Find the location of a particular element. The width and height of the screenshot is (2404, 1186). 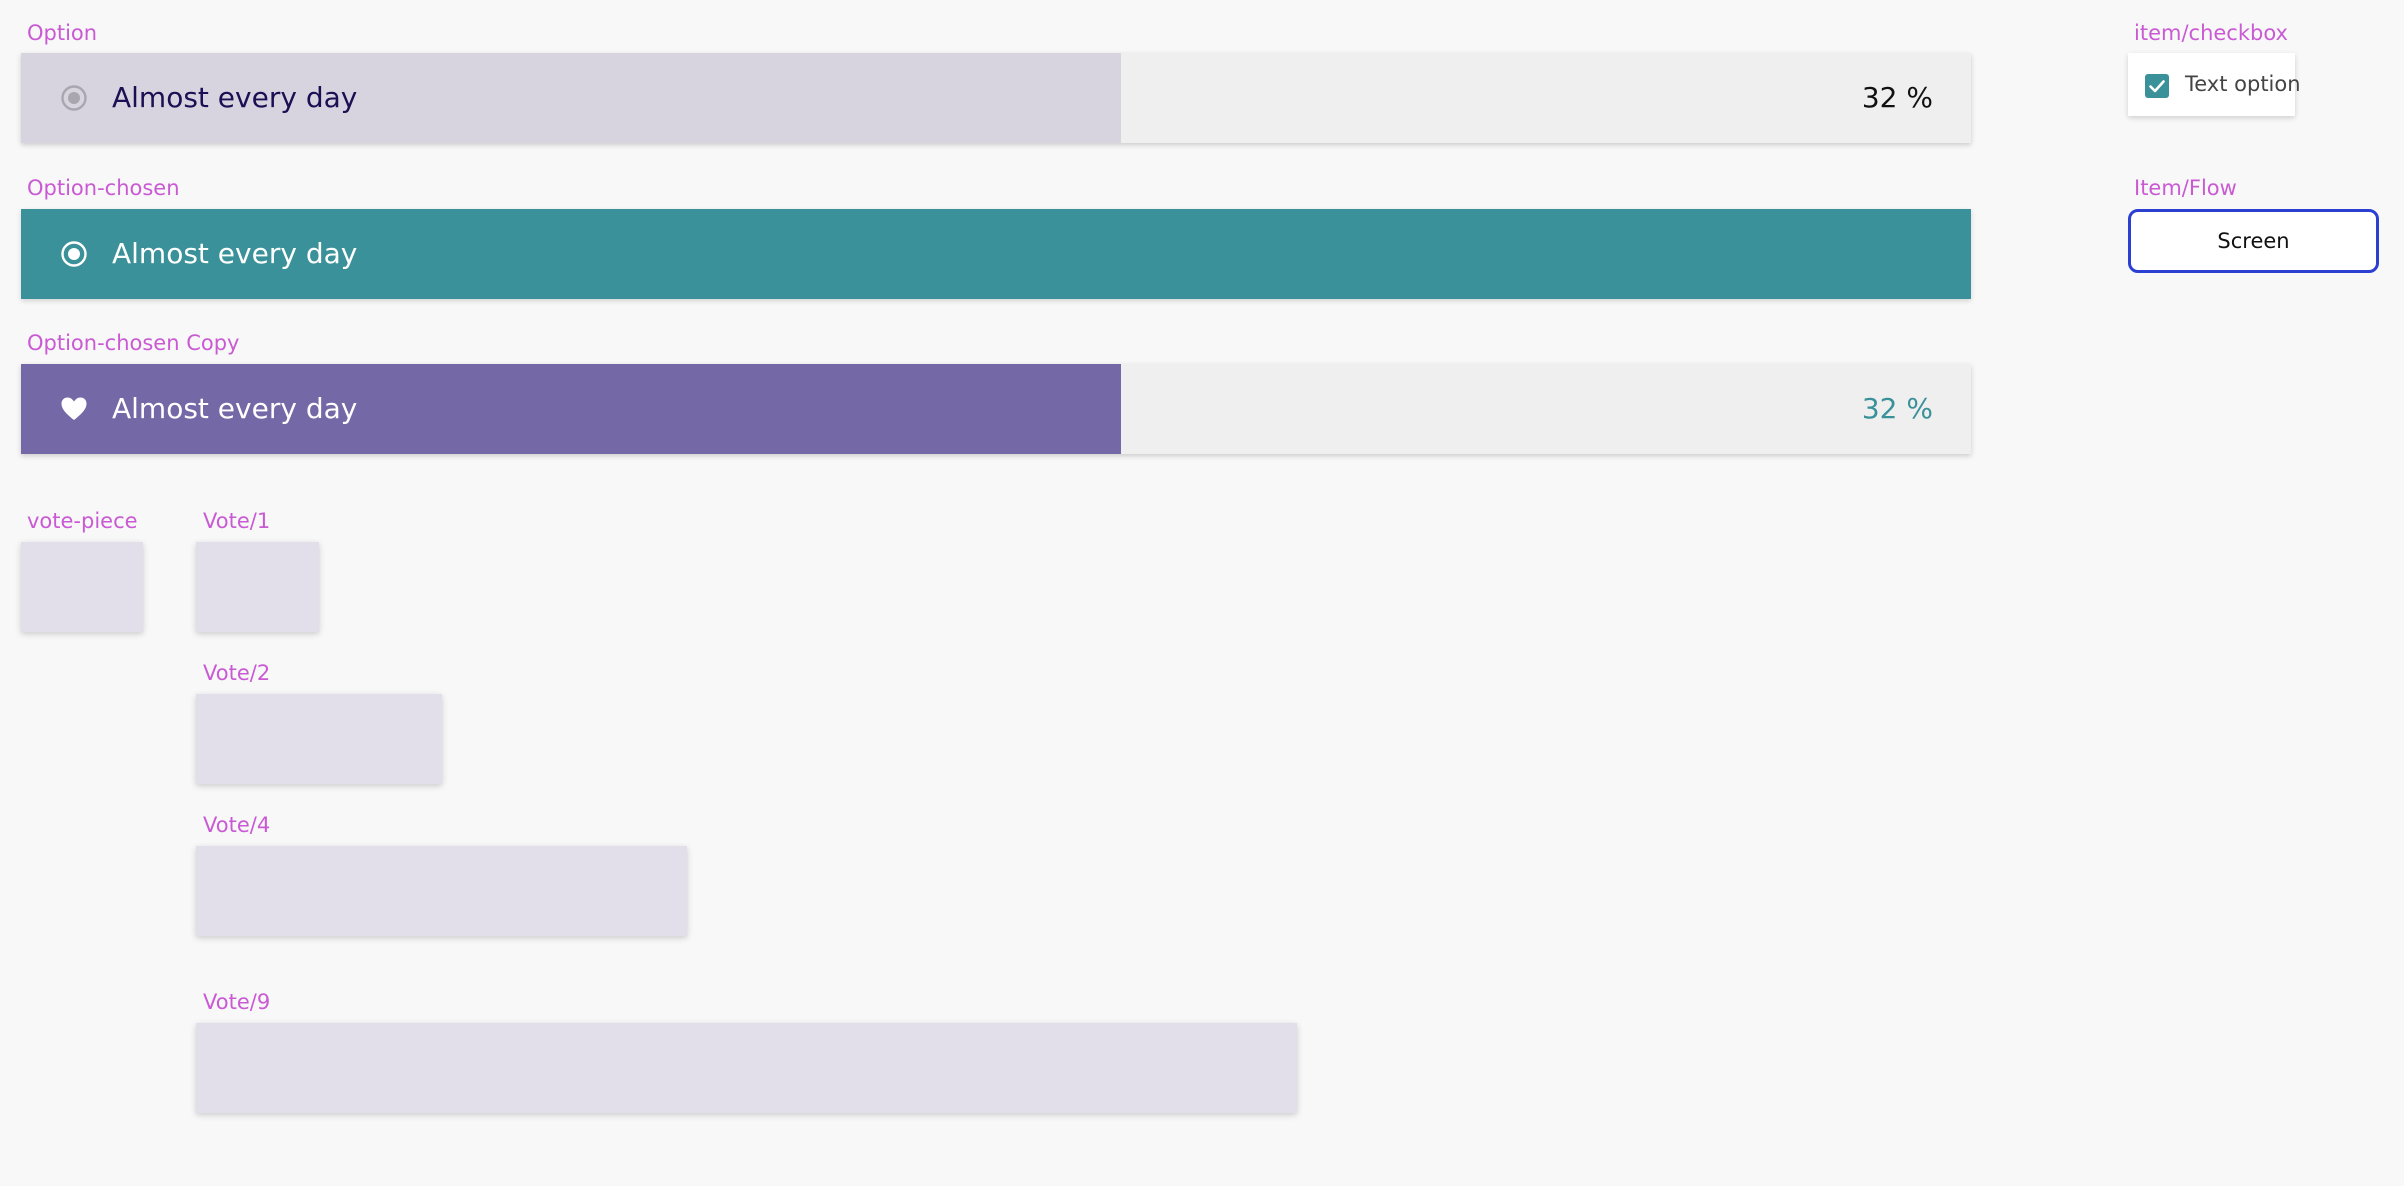

item-flow-component-label: Item/Flow is located at coordinates (2185, 188).